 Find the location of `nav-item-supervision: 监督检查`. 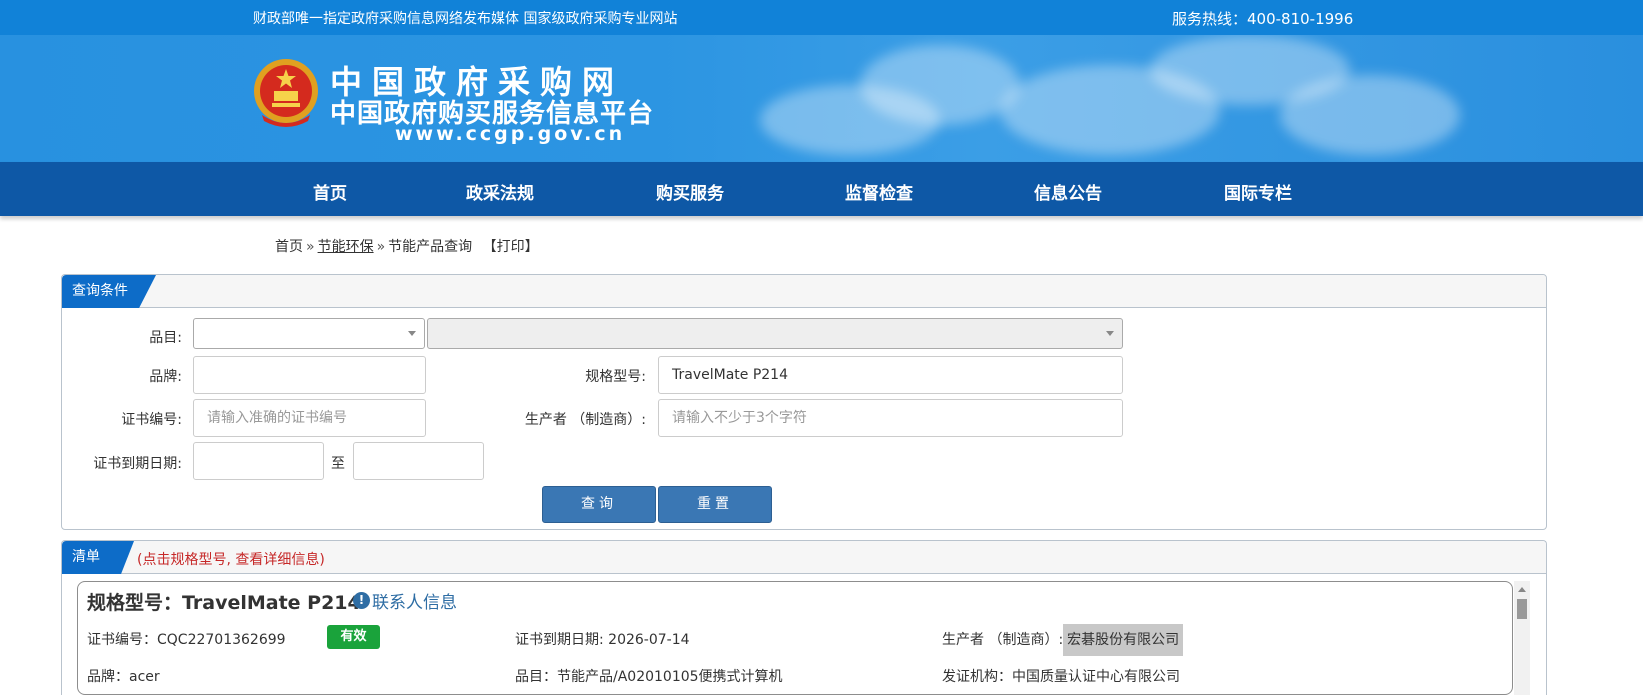

nav-item-supervision: 监督检查 is located at coordinates (879, 191).